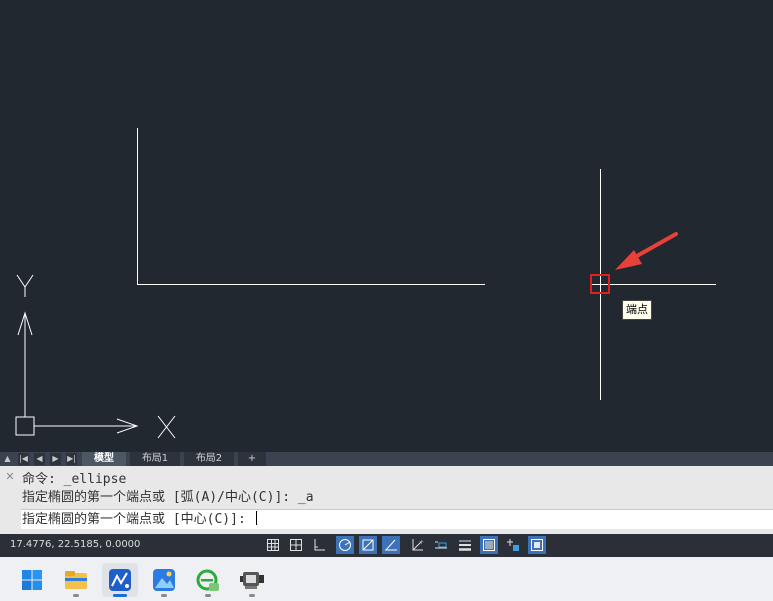 Image resolution: width=773 pixels, height=601 pixels. Describe the element at coordinates (23, 459) in the screenshot. I see `first-tab-icon: |◀` at that location.